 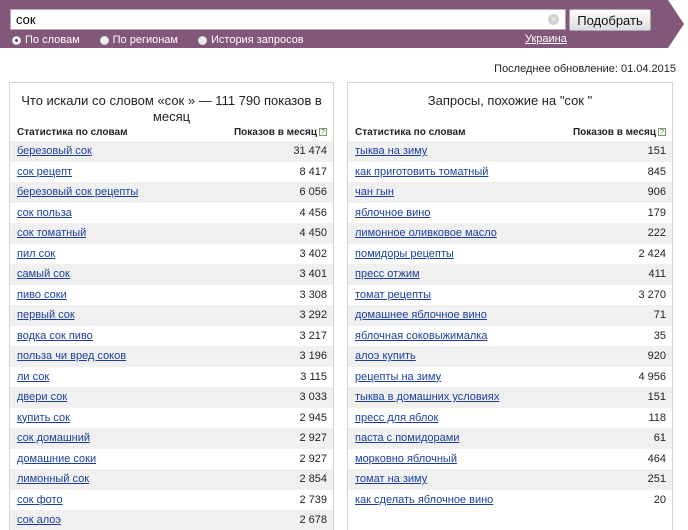 What do you see at coordinates (510, 100) in the screenshot?
I see `panel-title: Запросы, похожие на "сок "` at bounding box center [510, 100].